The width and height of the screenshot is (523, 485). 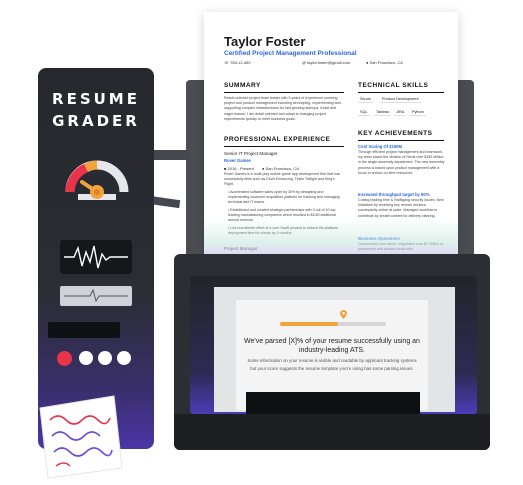 I want to click on resume-email: @ taylor.foster@gmail.com, so click(x=326, y=62).